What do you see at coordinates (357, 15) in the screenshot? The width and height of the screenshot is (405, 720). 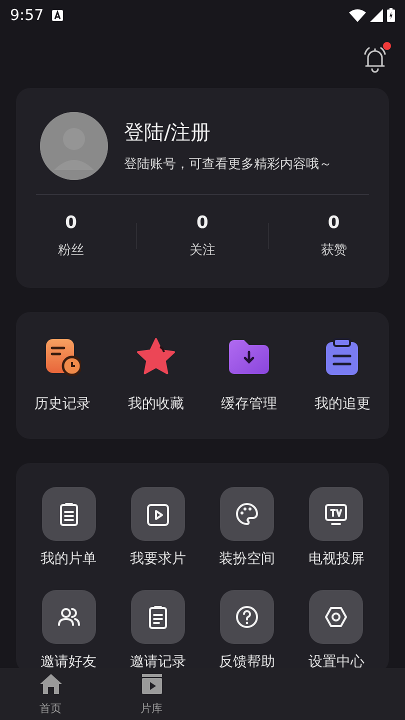 I see `wifi-icon` at bounding box center [357, 15].